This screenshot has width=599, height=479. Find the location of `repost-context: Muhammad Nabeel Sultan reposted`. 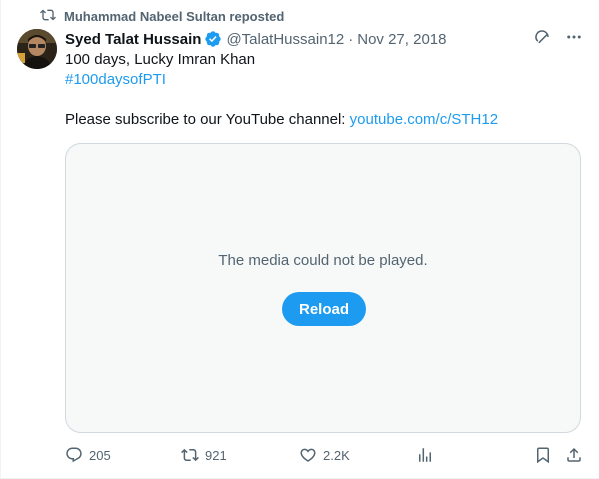

repost-context: Muhammad Nabeel Sultan reposted is located at coordinates (162, 16).